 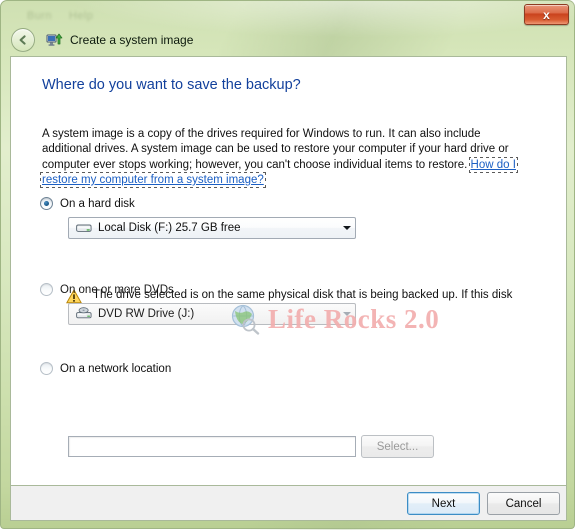 I want to click on hard-disk-combobox: Local Disk (F:) 25.7 GB free, so click(x=212, y=228).